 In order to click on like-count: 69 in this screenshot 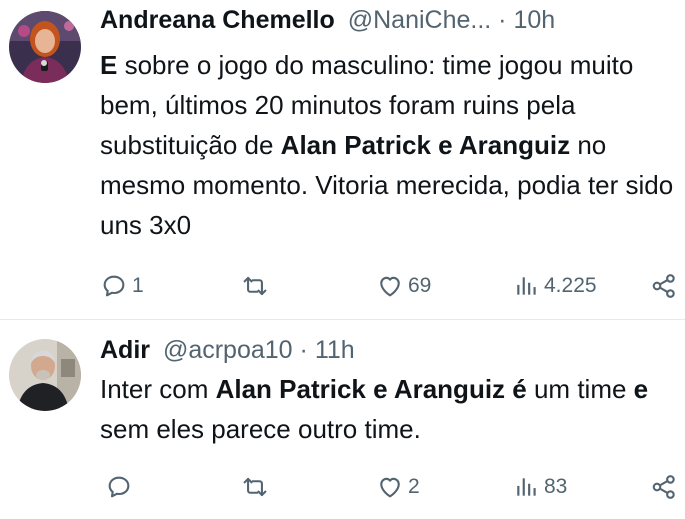, I will do `click(420, 285)`.